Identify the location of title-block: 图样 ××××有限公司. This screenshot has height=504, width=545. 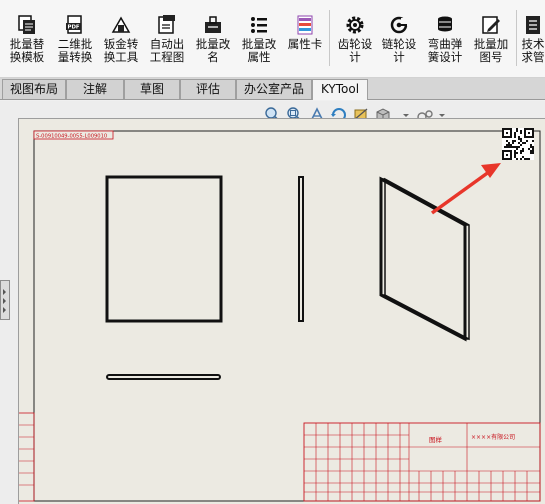
(422, 462).